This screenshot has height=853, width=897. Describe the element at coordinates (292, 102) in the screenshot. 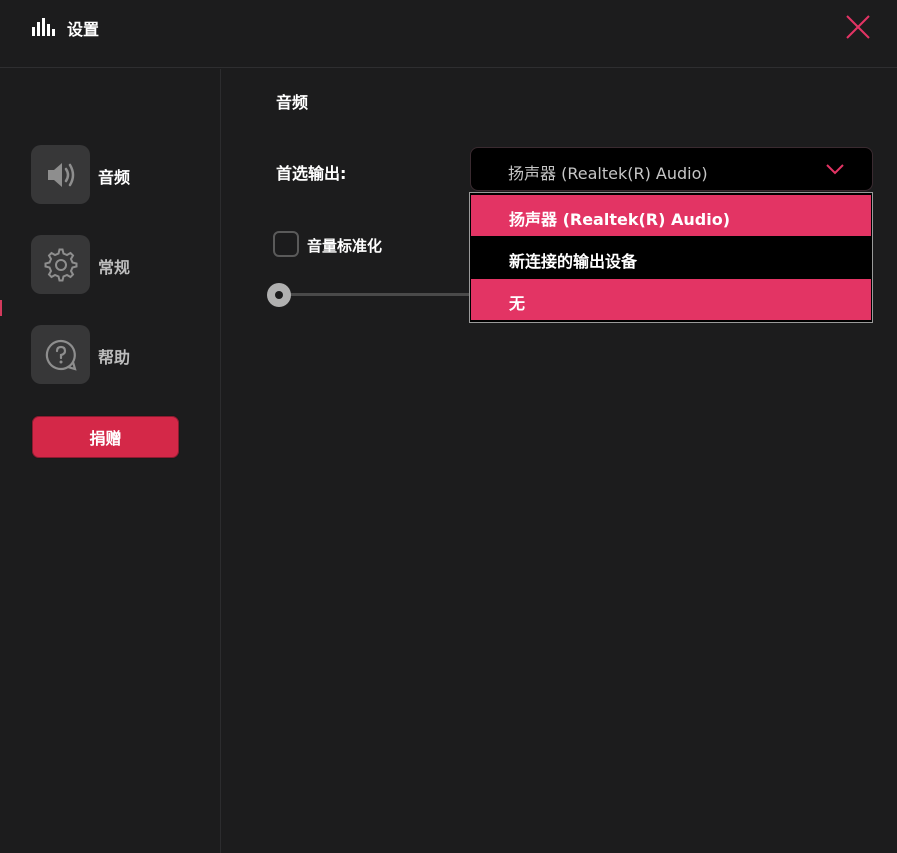

I see `section-title: 音频` at that location.